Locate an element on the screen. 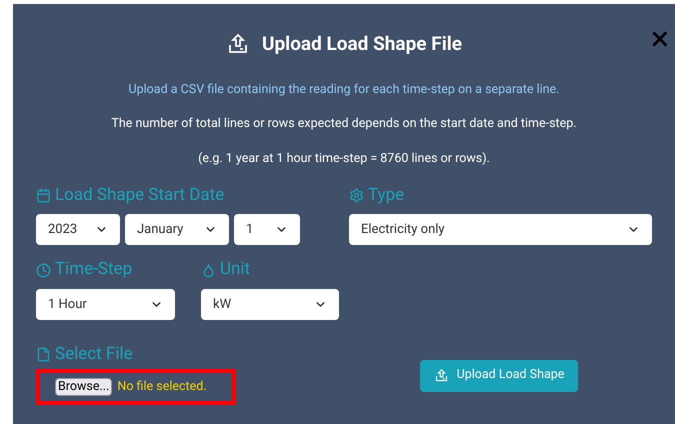 The image size is (675, 424). field-label: Time-Step is located at coordinates (93, 270).